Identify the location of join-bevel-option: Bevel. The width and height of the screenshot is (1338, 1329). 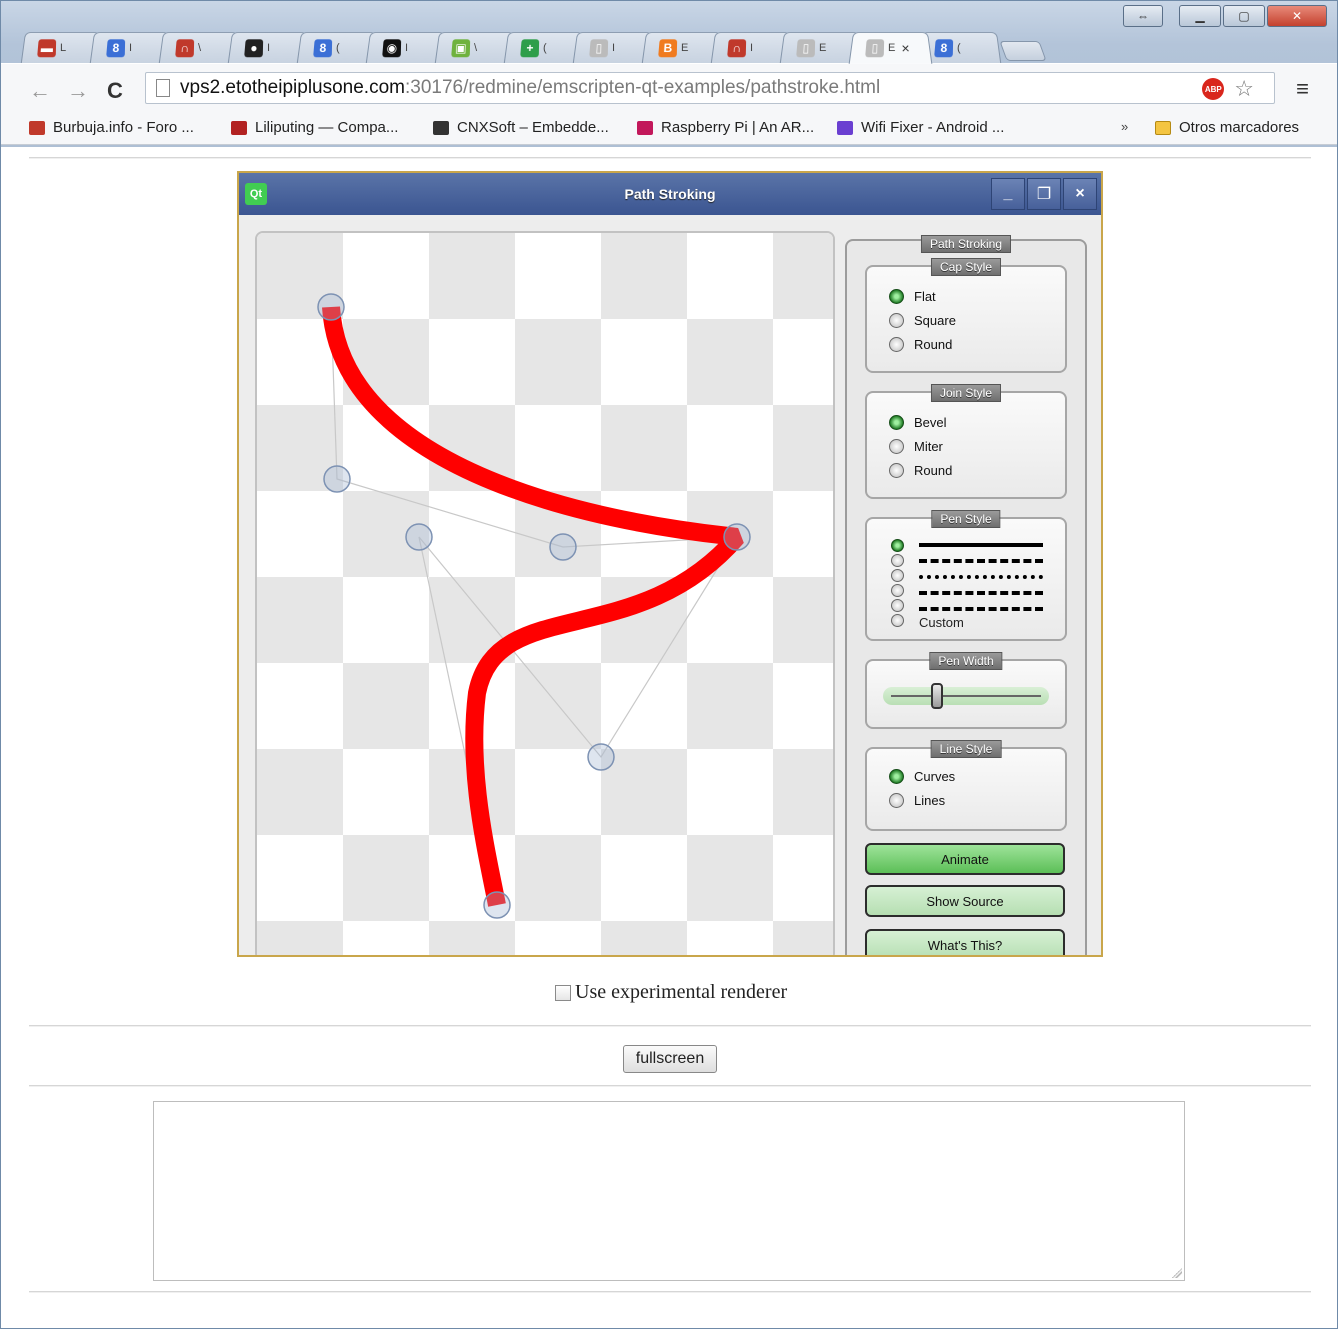
(918, 422).